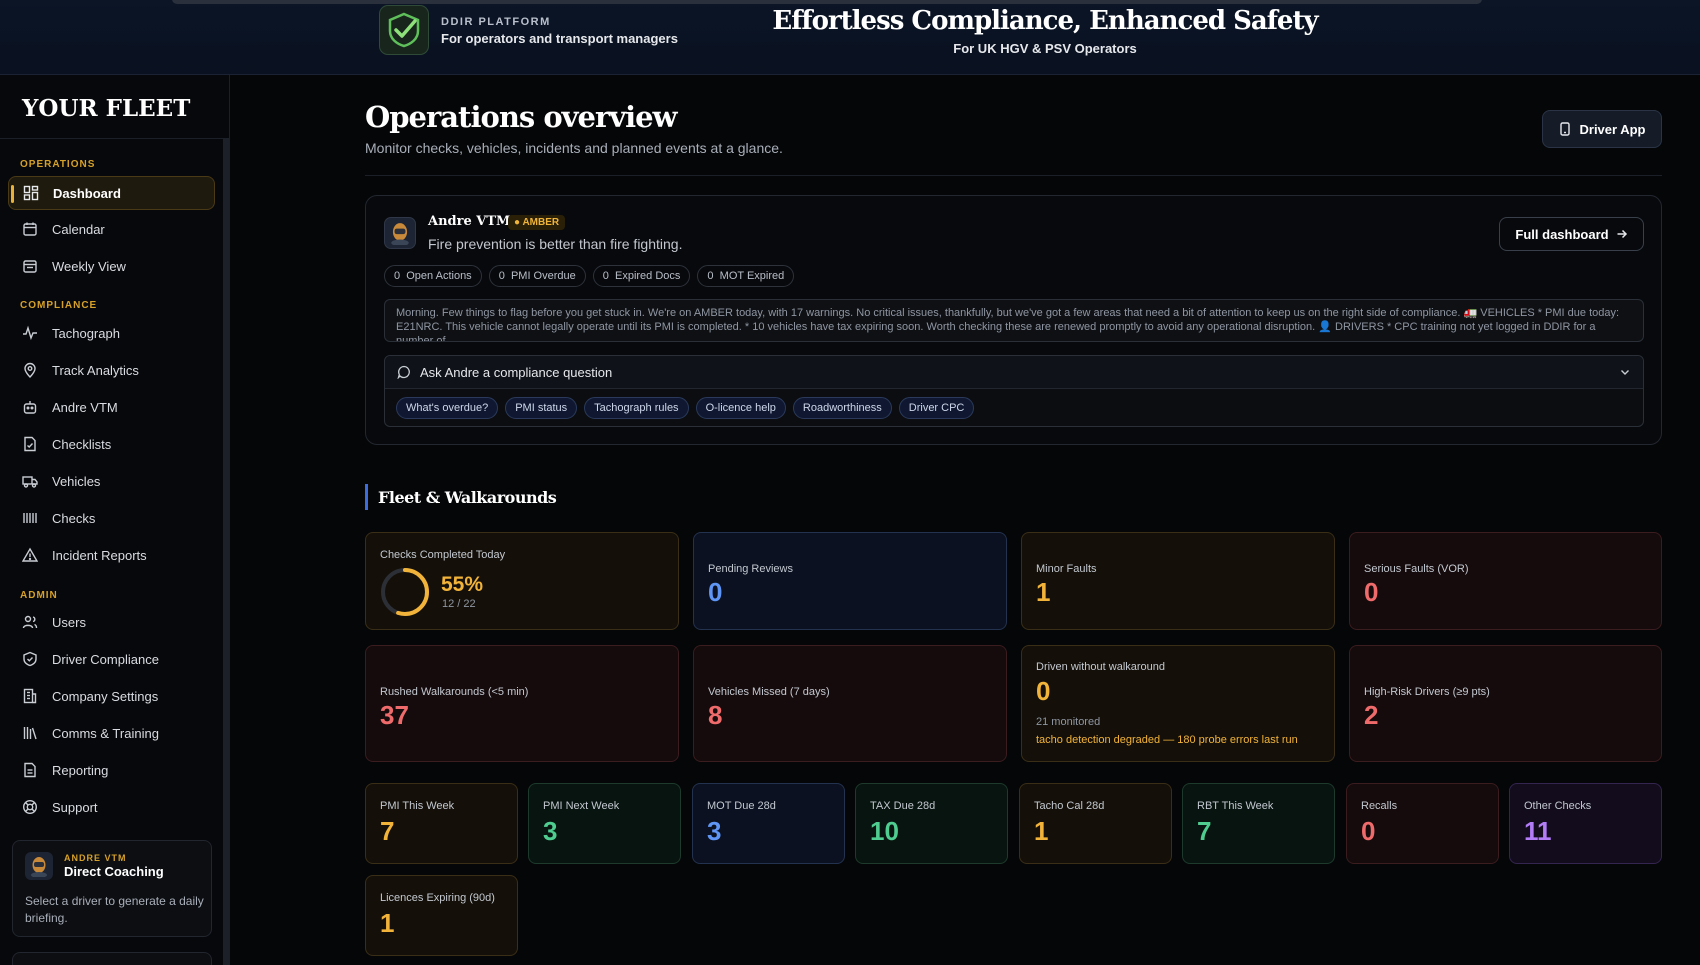  Describe the element at coordinates (1178, 581) in the screenshot. I see `card-minor-faults: Minor Faults 1` at that location.